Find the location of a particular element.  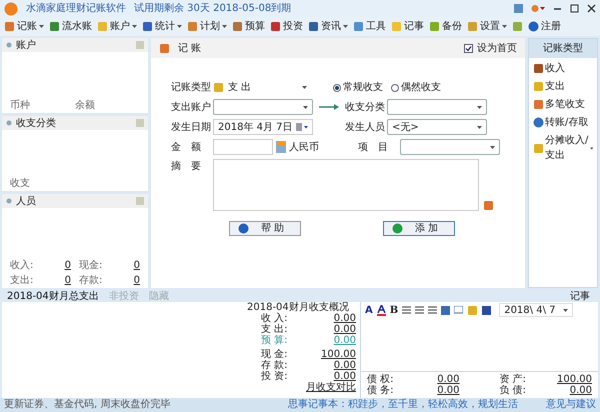

slogan-link: 思事记事本：积跬步，至千里，轻松高效，规划生活 is located at coordinates (403, 405).